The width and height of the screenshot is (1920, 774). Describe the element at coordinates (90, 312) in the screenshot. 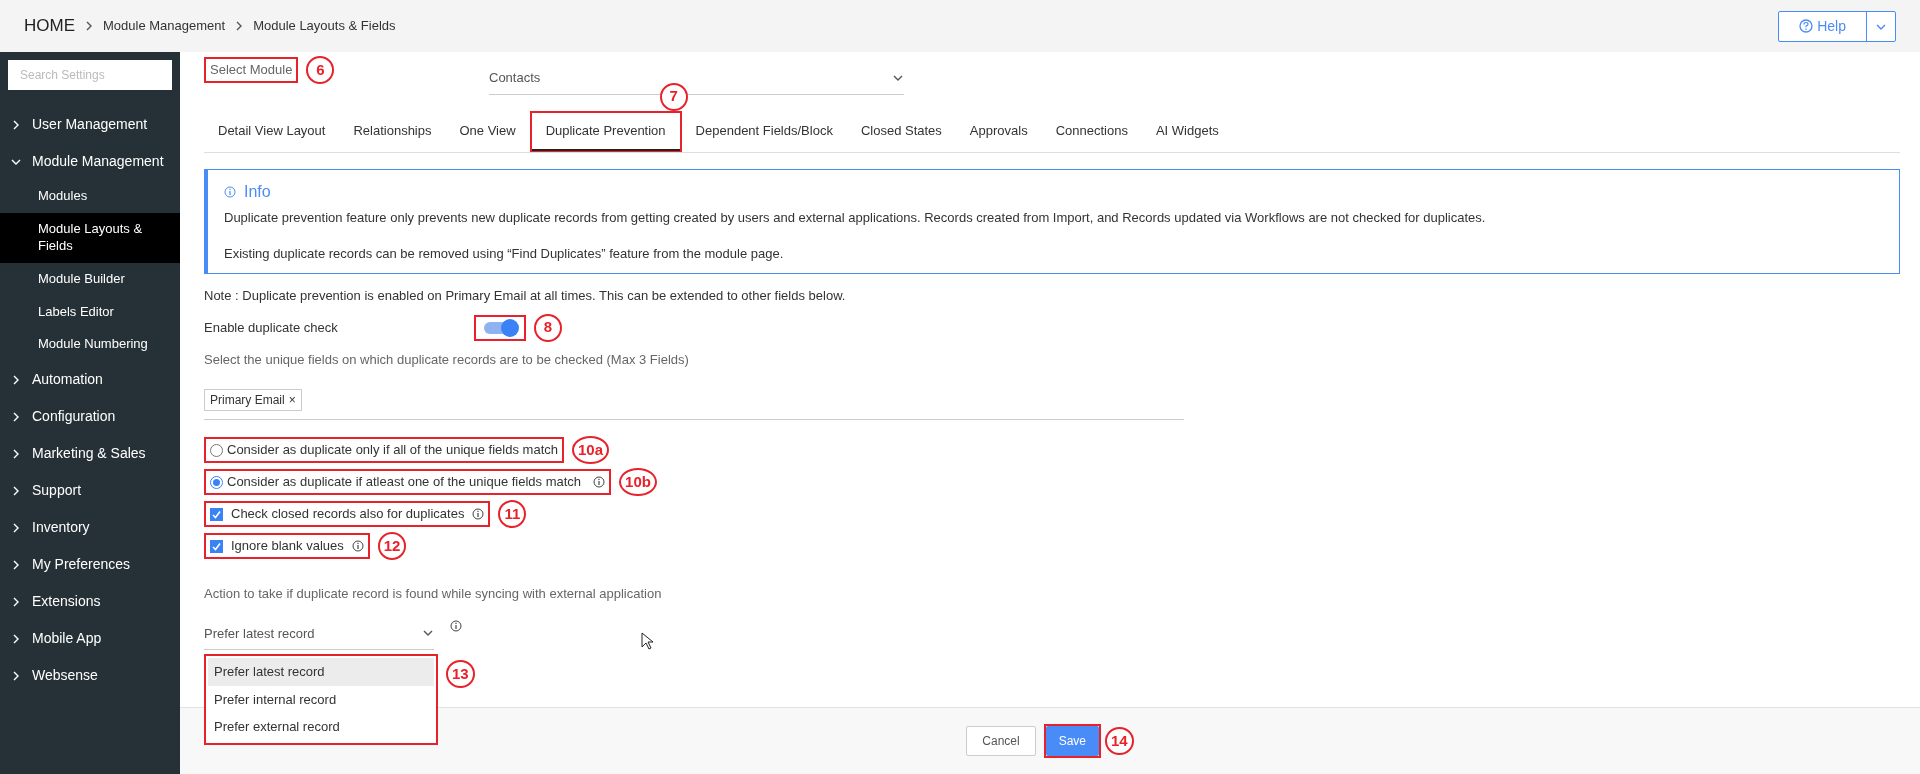

I see `sidebar-subitem: Labels Editor` at that location.